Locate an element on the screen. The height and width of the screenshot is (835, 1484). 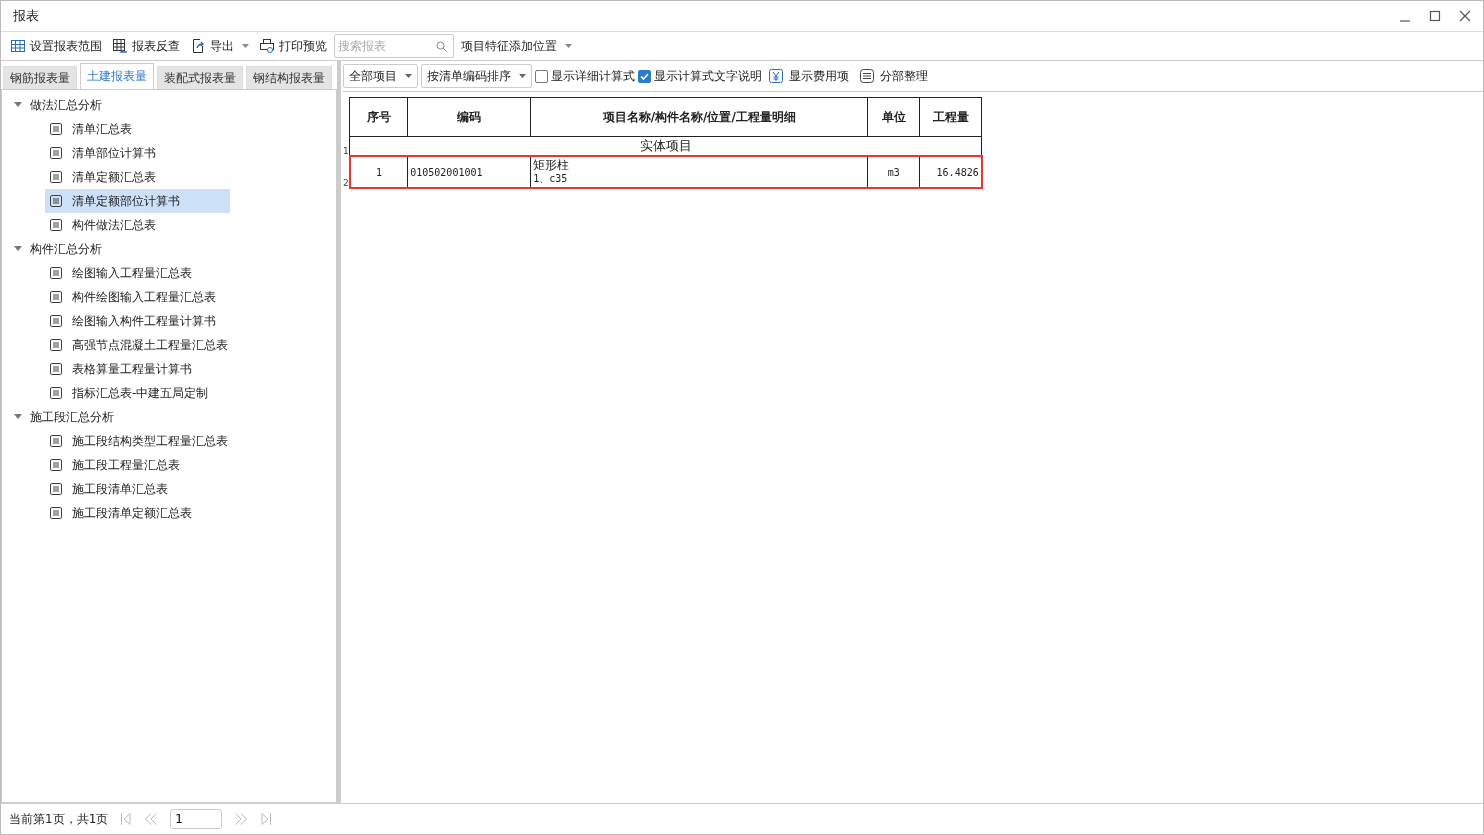
toolbar-button: 打印预览 is located at coordinates (293, 46).